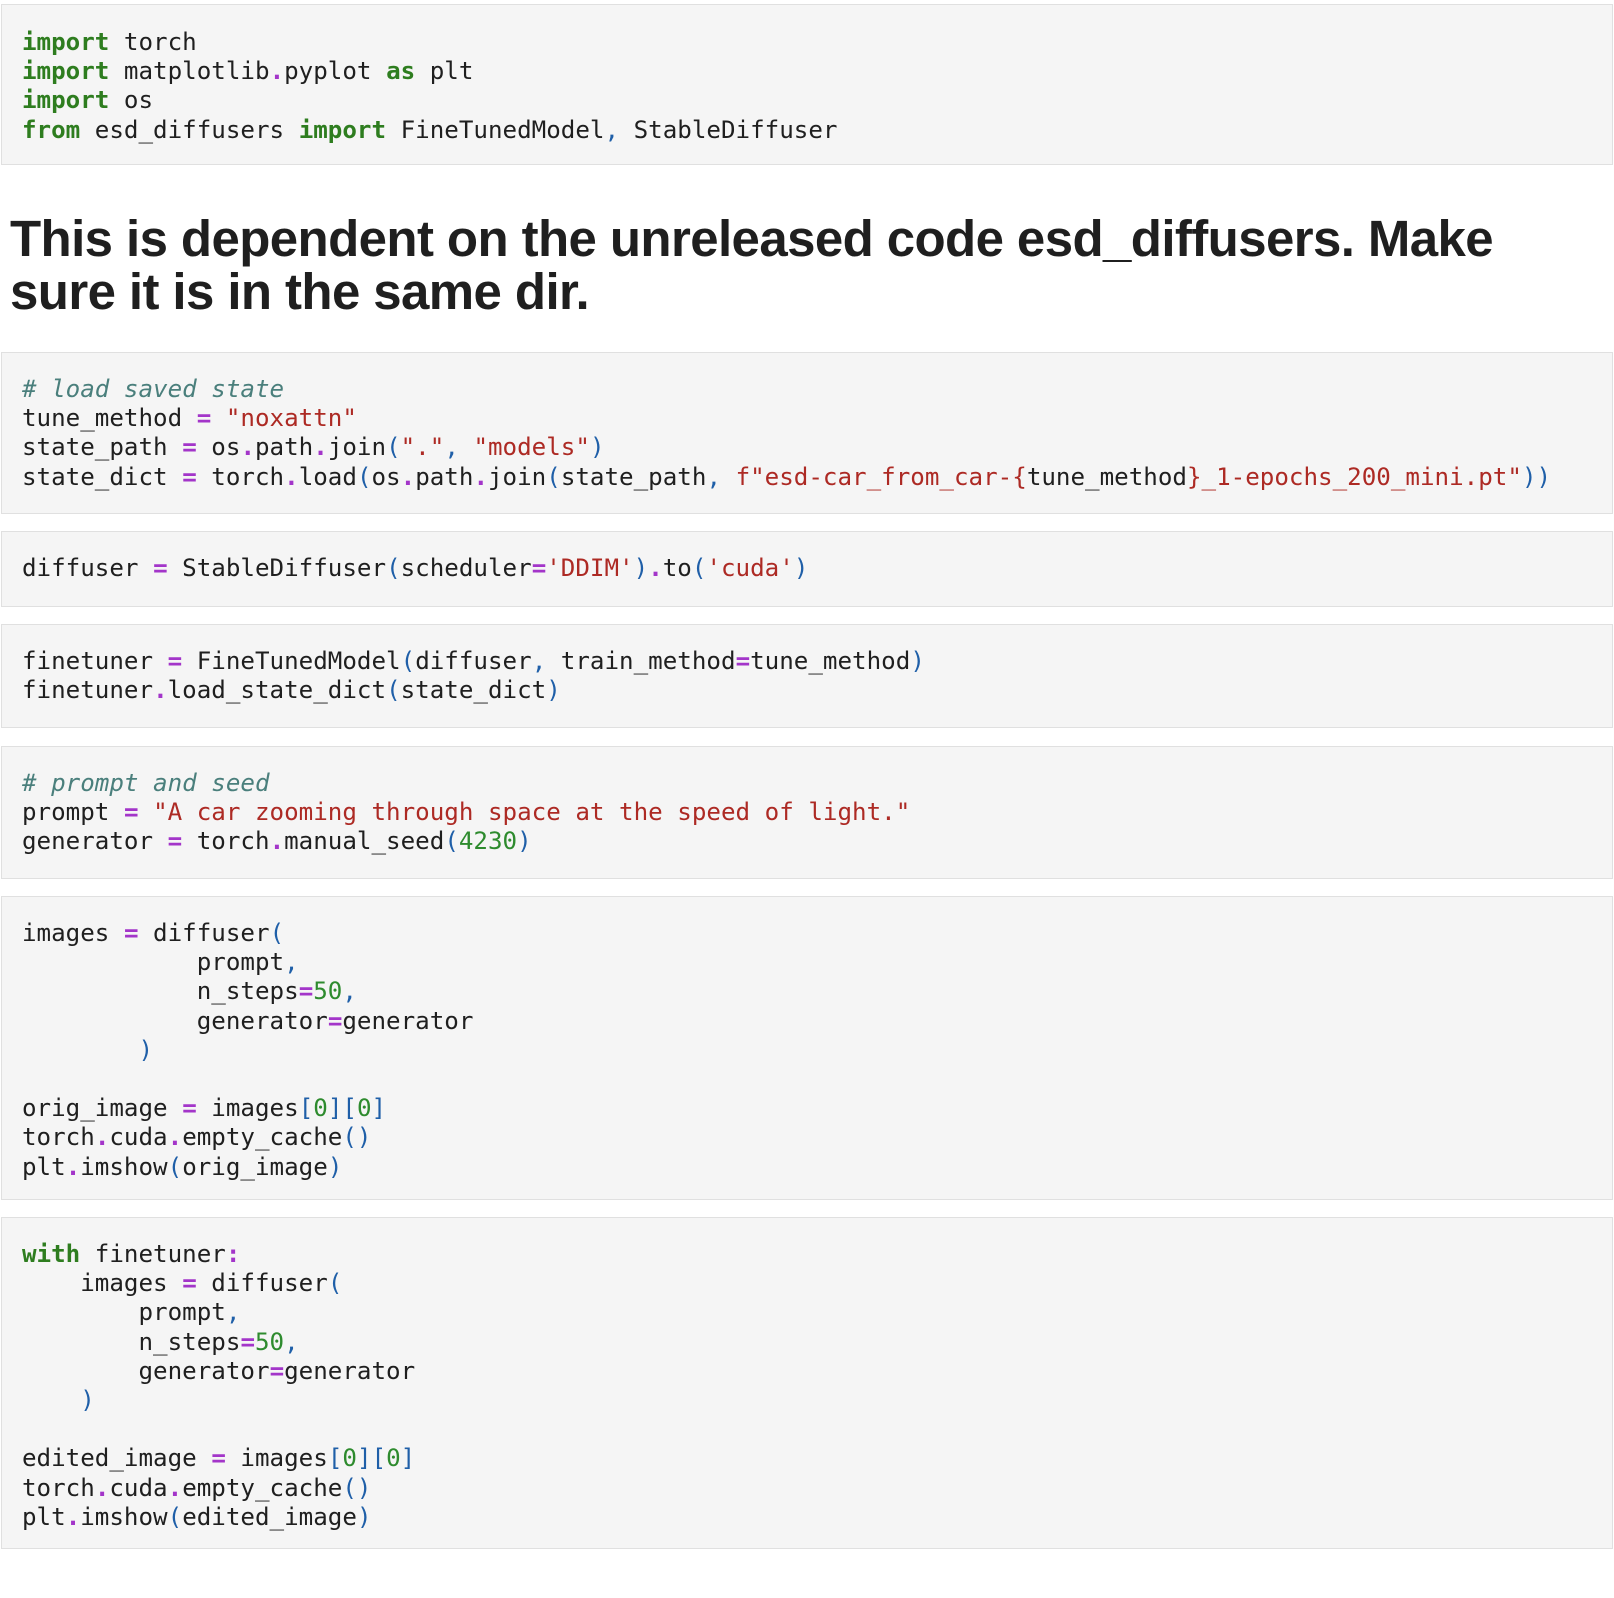  What do you see at coordinates (102, 447) in the screenshot?
I see `code-text: state_path` at bounding box center [102, 447].